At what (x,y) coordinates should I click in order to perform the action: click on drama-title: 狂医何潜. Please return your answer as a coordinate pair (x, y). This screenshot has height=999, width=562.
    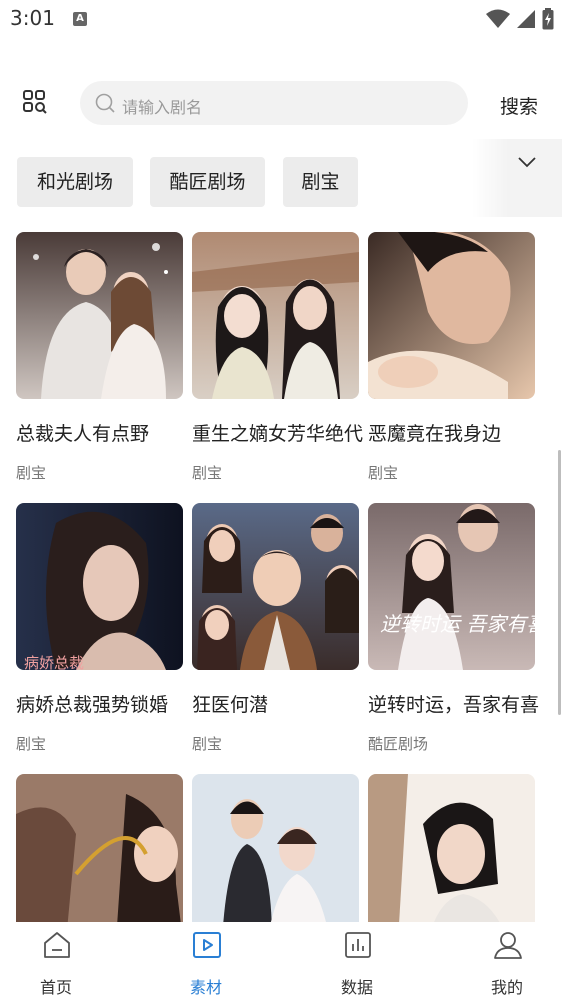
    Looking at the image, I should click on (230, 705).